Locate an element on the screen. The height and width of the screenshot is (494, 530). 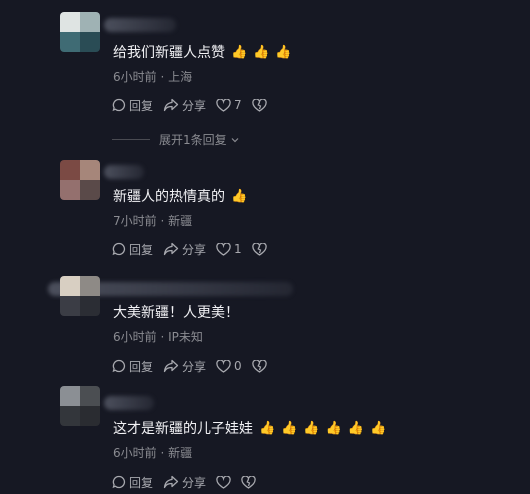
comment-meta: 6小时前 · 新疆 is located at coordinates (152, 452).